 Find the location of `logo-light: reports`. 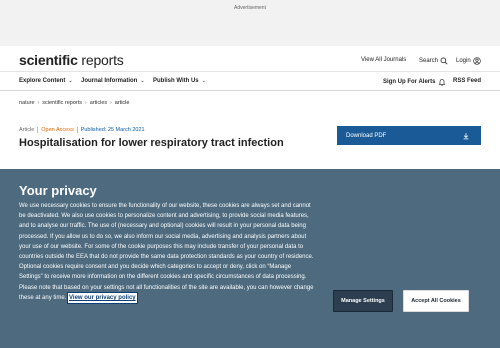

logo-light: reports is located at coordinates (100, 60).